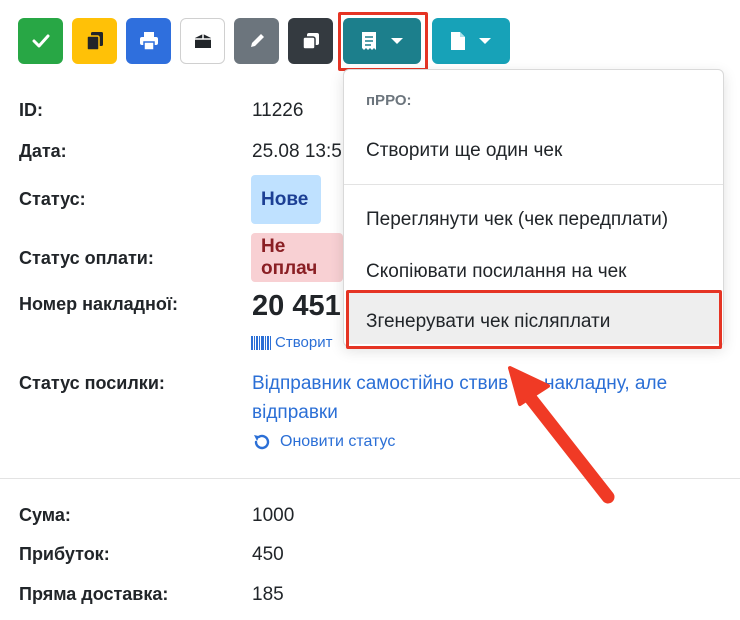 This screenshot has width=740, height=620. I want to click on direct-delivery-label: Пряма доставка:, so click(94, 594).